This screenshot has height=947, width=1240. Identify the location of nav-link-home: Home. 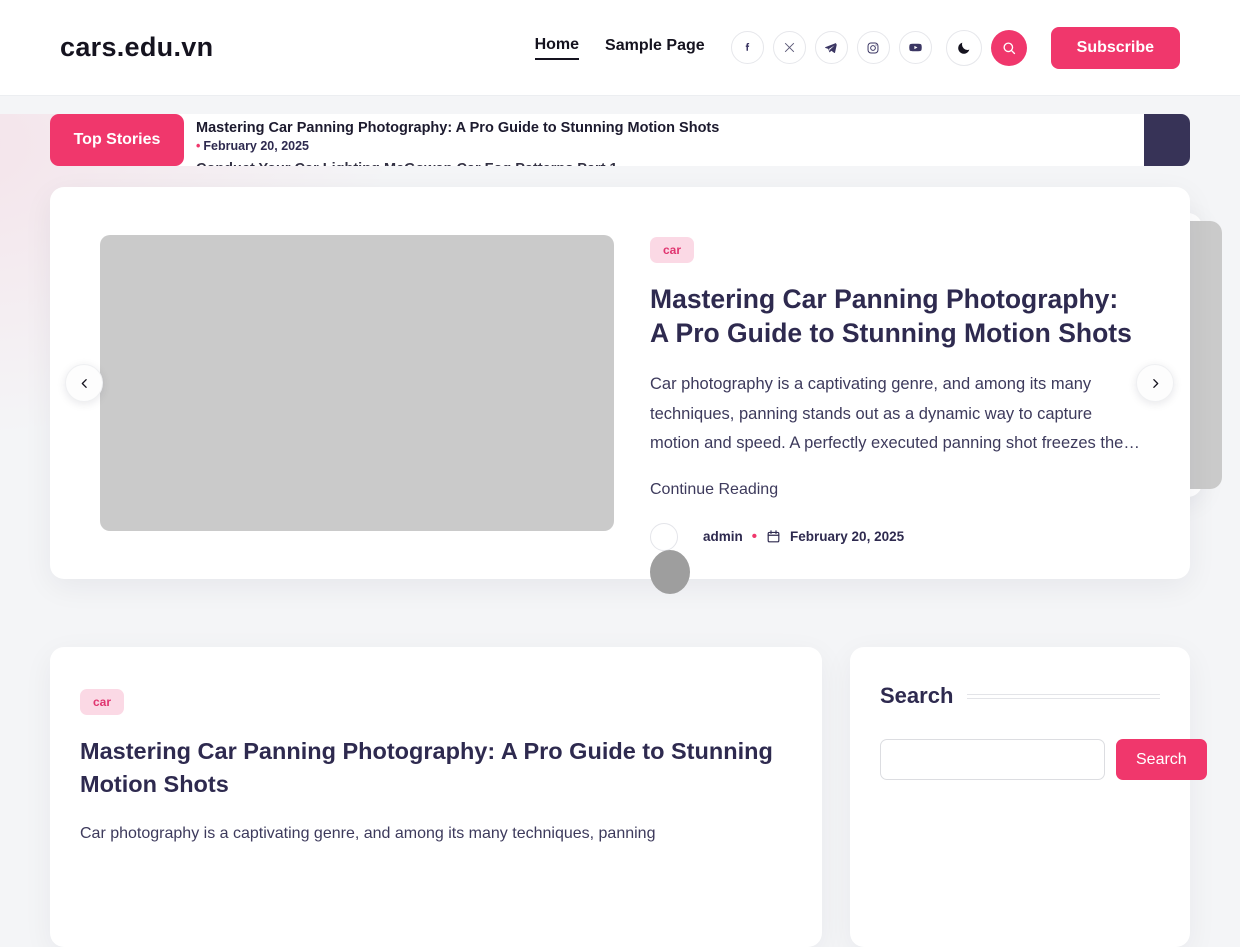
(557, 48).